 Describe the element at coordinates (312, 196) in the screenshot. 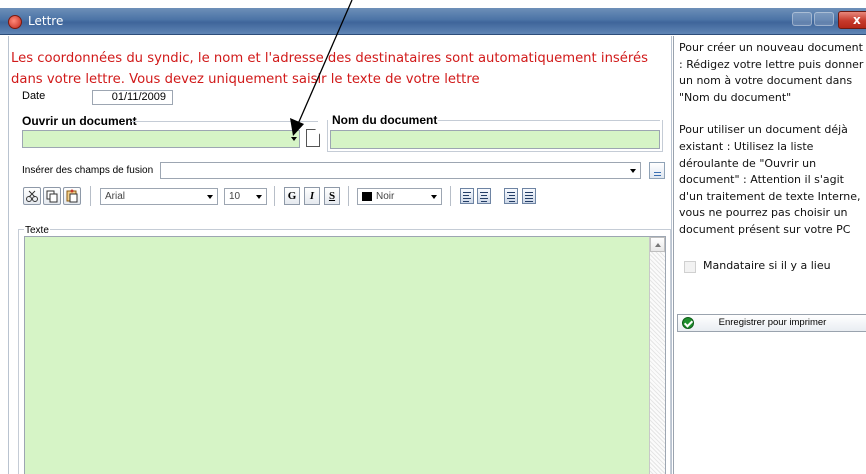

I see `italic-button: I` at that location.